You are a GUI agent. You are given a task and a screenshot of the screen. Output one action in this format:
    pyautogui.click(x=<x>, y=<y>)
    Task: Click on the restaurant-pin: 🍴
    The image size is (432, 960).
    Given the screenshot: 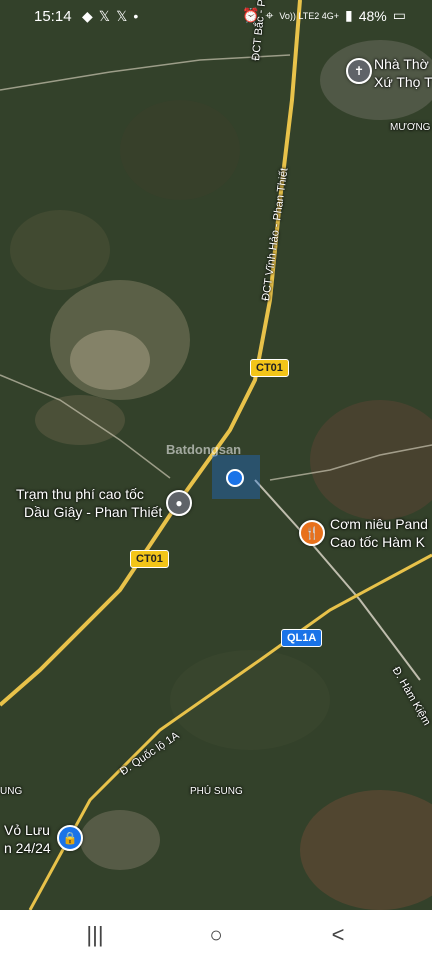 What is the action you would take?
    pyautogui.click(x=312, y=533)
    